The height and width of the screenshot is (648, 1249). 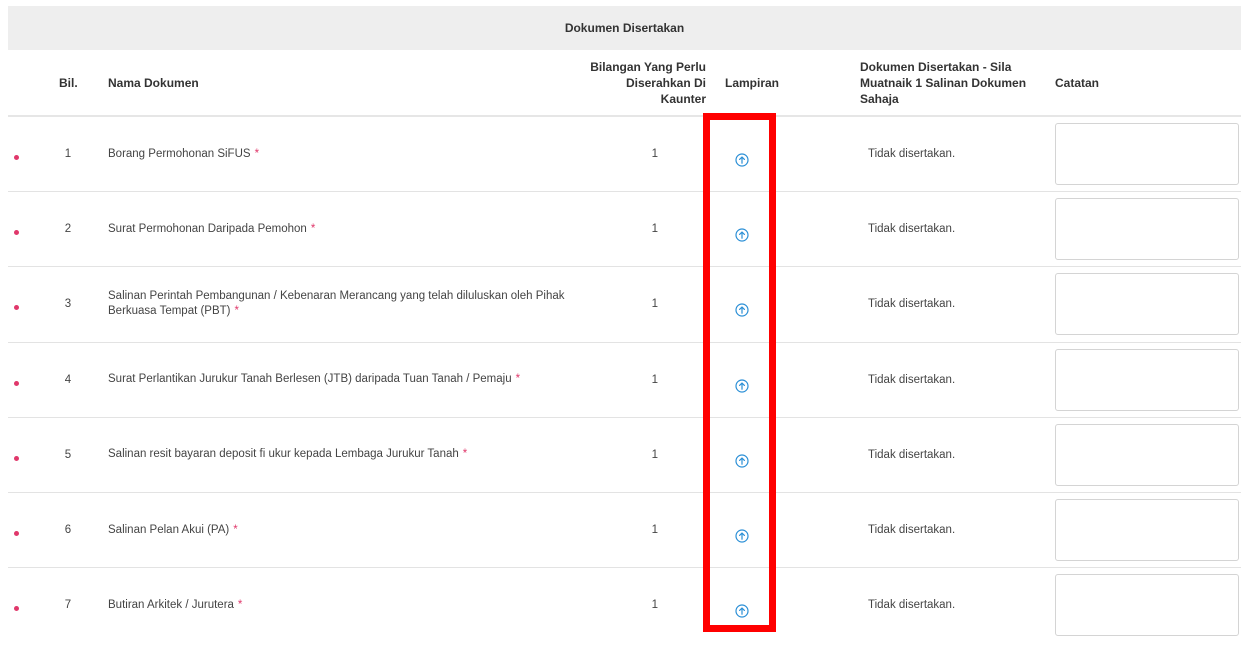 What do you see at coordinates (68, 154) in the screenshot?
I see `row-number: 1` at bounding box center [68, 154].